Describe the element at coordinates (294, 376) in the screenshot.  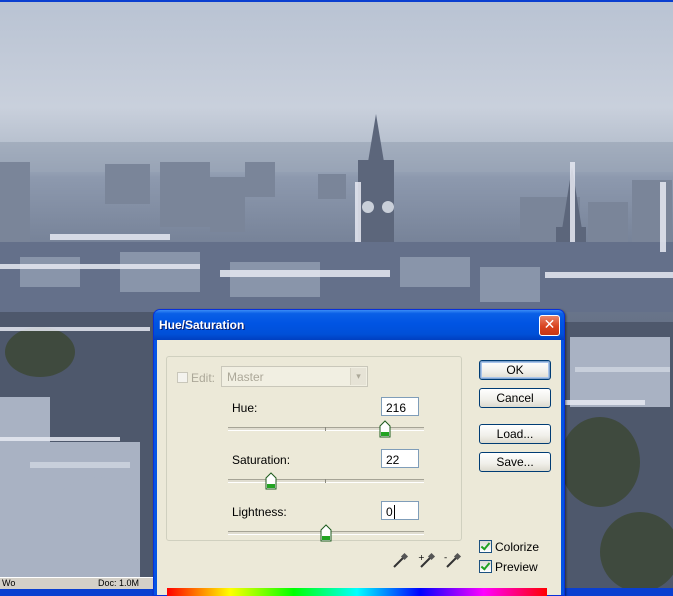
I see `edit-dropdown: Master ▾` at that location.